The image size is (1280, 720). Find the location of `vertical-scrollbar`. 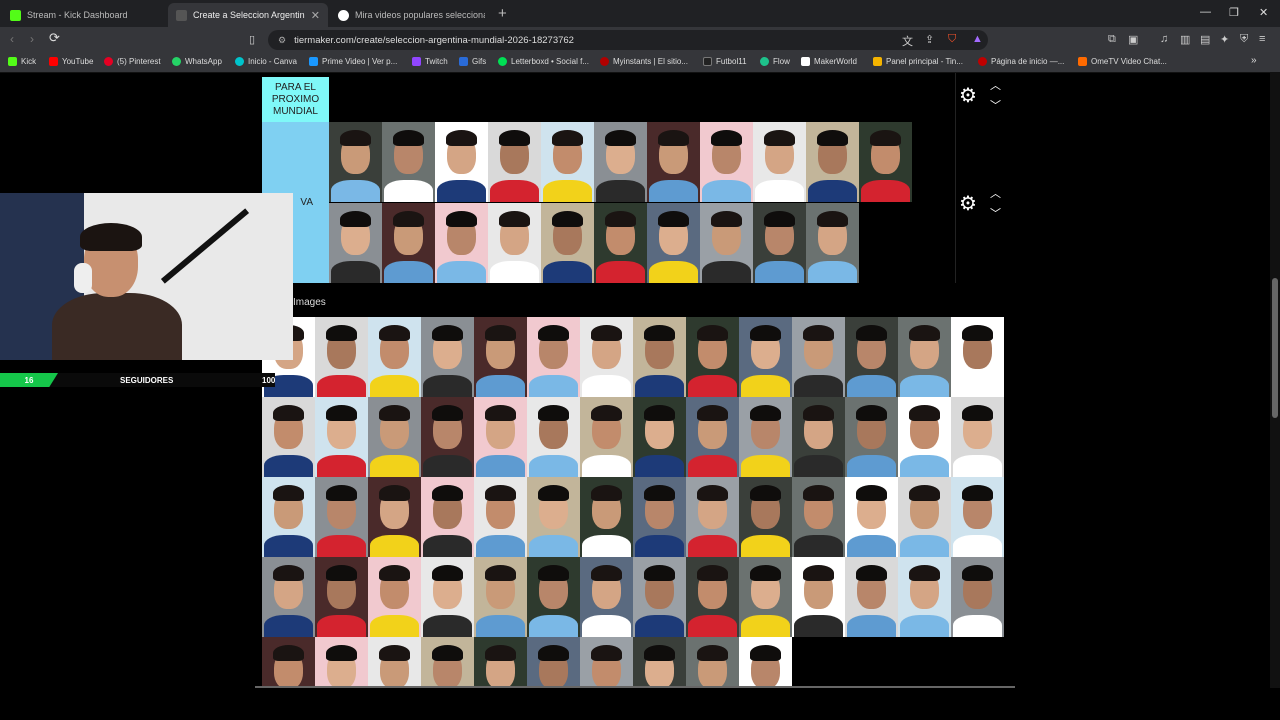

vertical-scrollbar is located at coordinates (1275, 380).